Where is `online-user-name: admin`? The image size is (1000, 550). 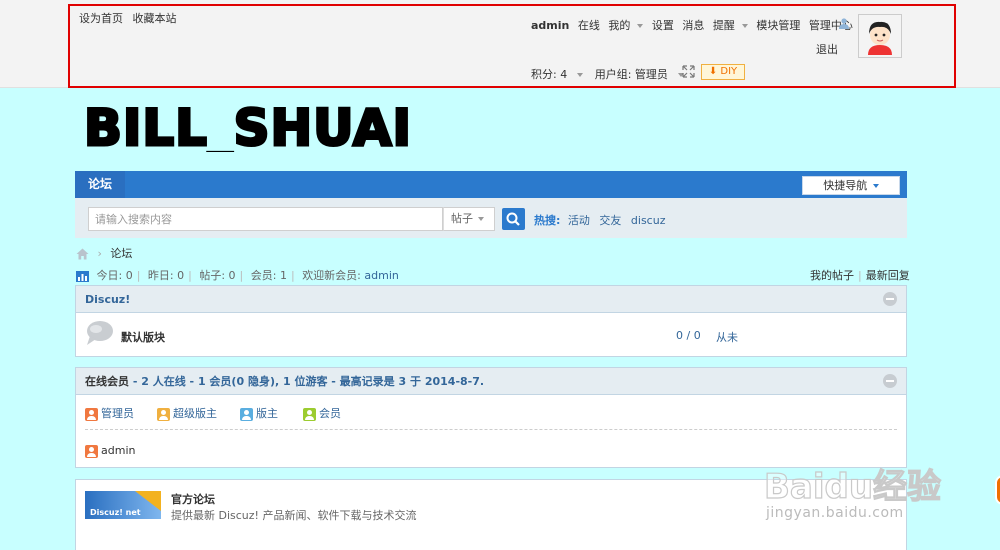 online-user-name: admin is located at coordinates (118, 450).